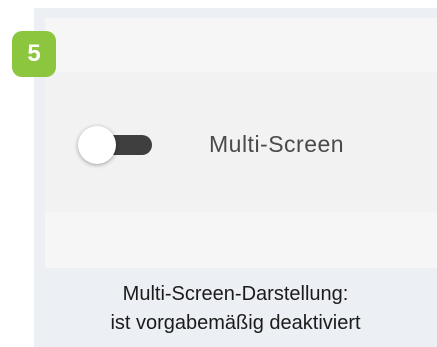  What do you see at coordinates (97, 145) in the screenshot?
I see `toggle-knob` at bounding box center [97, 145].